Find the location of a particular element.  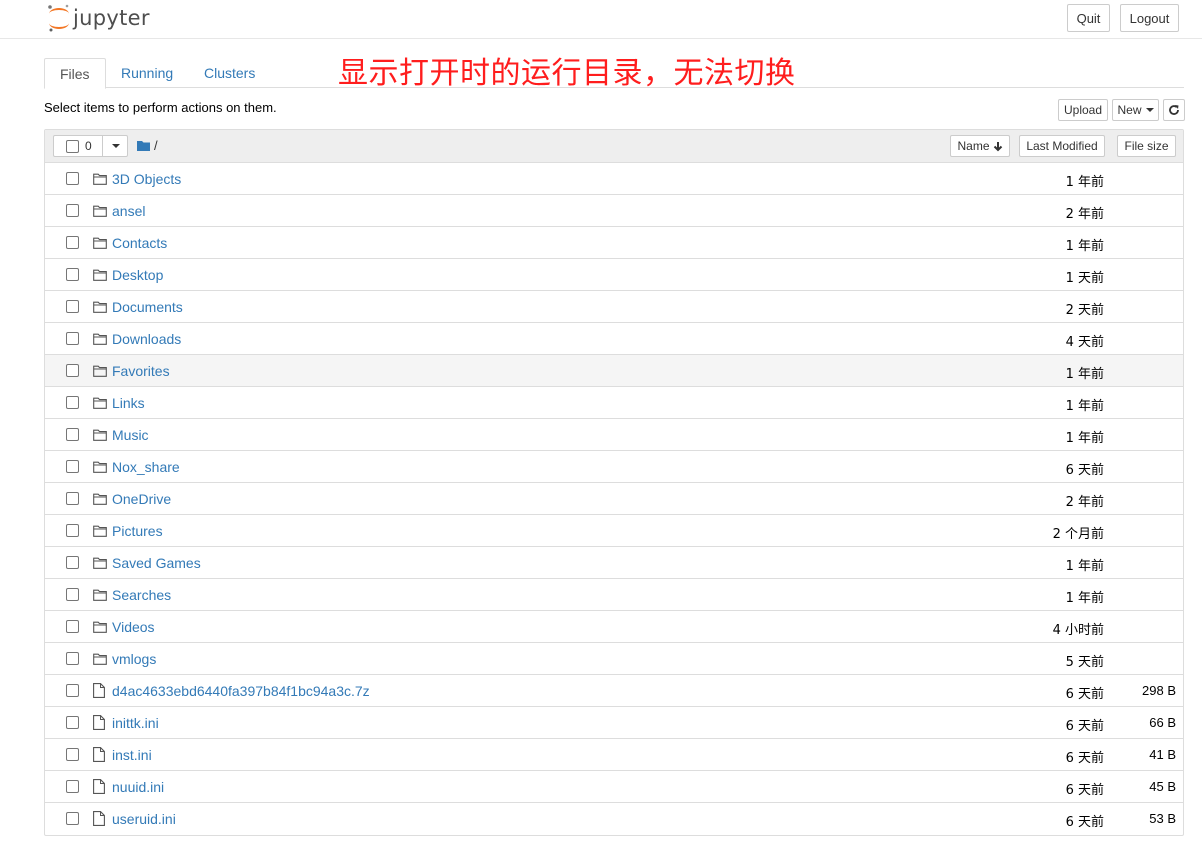

item-name-link: d4ac4633ebd6440fa397b84f1bc94a3c.7z is located at coordinates (241, 691).